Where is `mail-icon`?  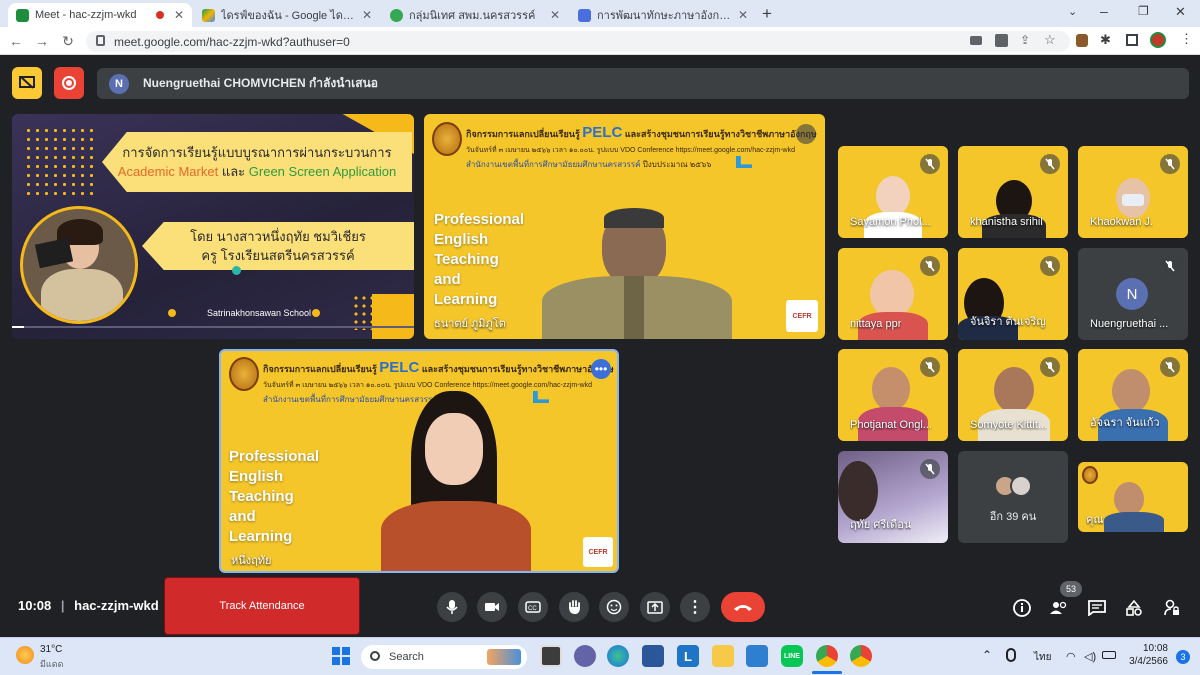 mail-icon is located at coordinates (757, 656).